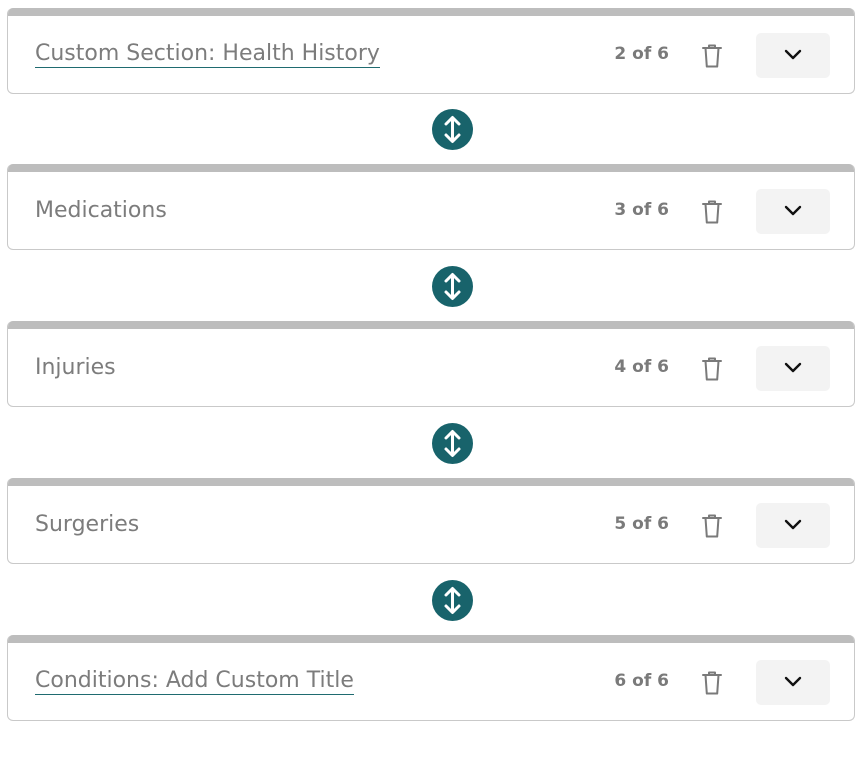 The width and height of the screenshot is (867, 757). Describe the element at coordinates (641, 681) in the screenshot. I see `section-position: 6 of 6` at that location.